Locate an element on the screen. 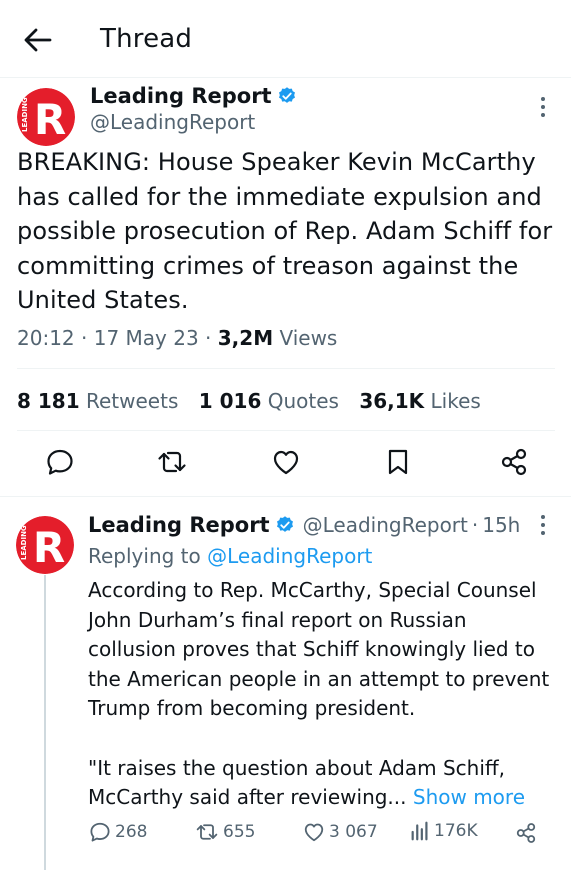 Image resolution: width=571 pixels, height=870 pixels. author-handle: @LeadingReport is located at coordinates (172, 122).